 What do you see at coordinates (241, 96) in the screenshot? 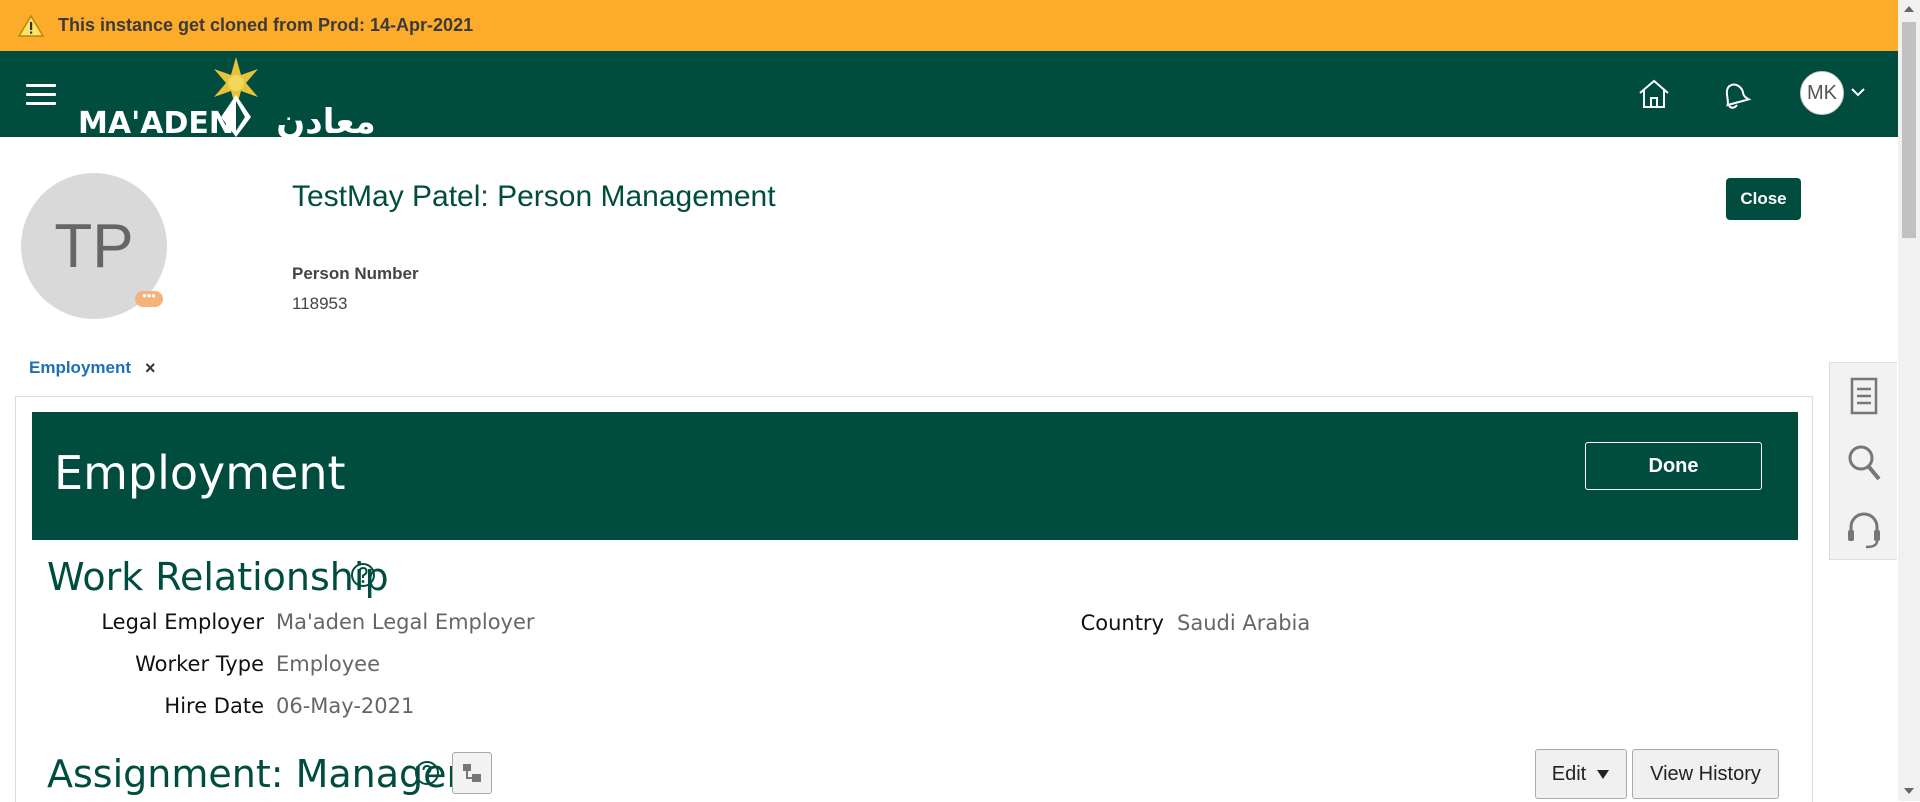
I see `maaden-logo: MA'ADEN معادن` at bounding box center [241, 96].